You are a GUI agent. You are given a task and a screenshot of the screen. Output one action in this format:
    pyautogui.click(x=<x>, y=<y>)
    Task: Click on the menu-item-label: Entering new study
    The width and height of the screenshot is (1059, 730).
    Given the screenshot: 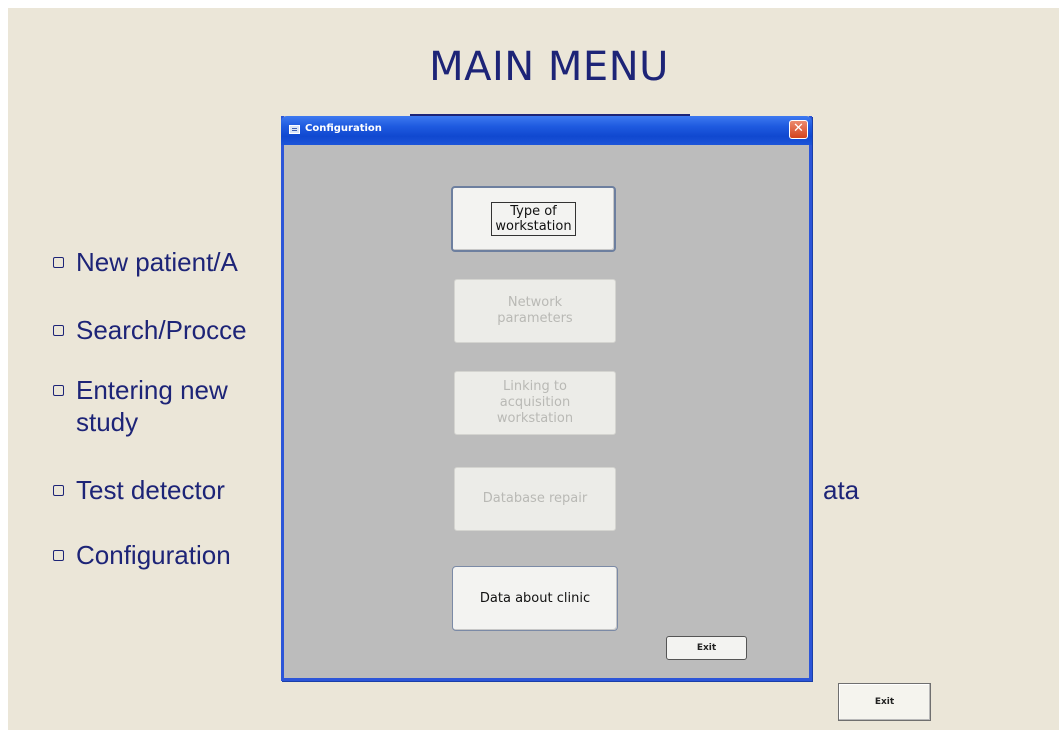 What is the action you would take?
    pyautogui.click(x=152, y=406)
    